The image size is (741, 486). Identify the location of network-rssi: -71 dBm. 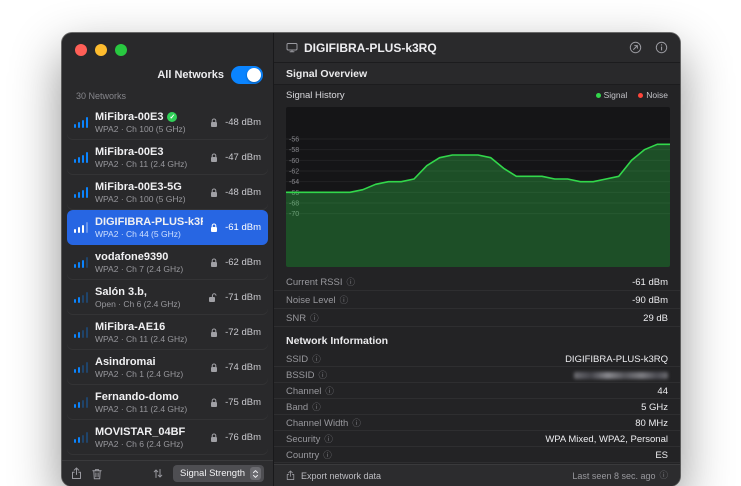
(243, 297).